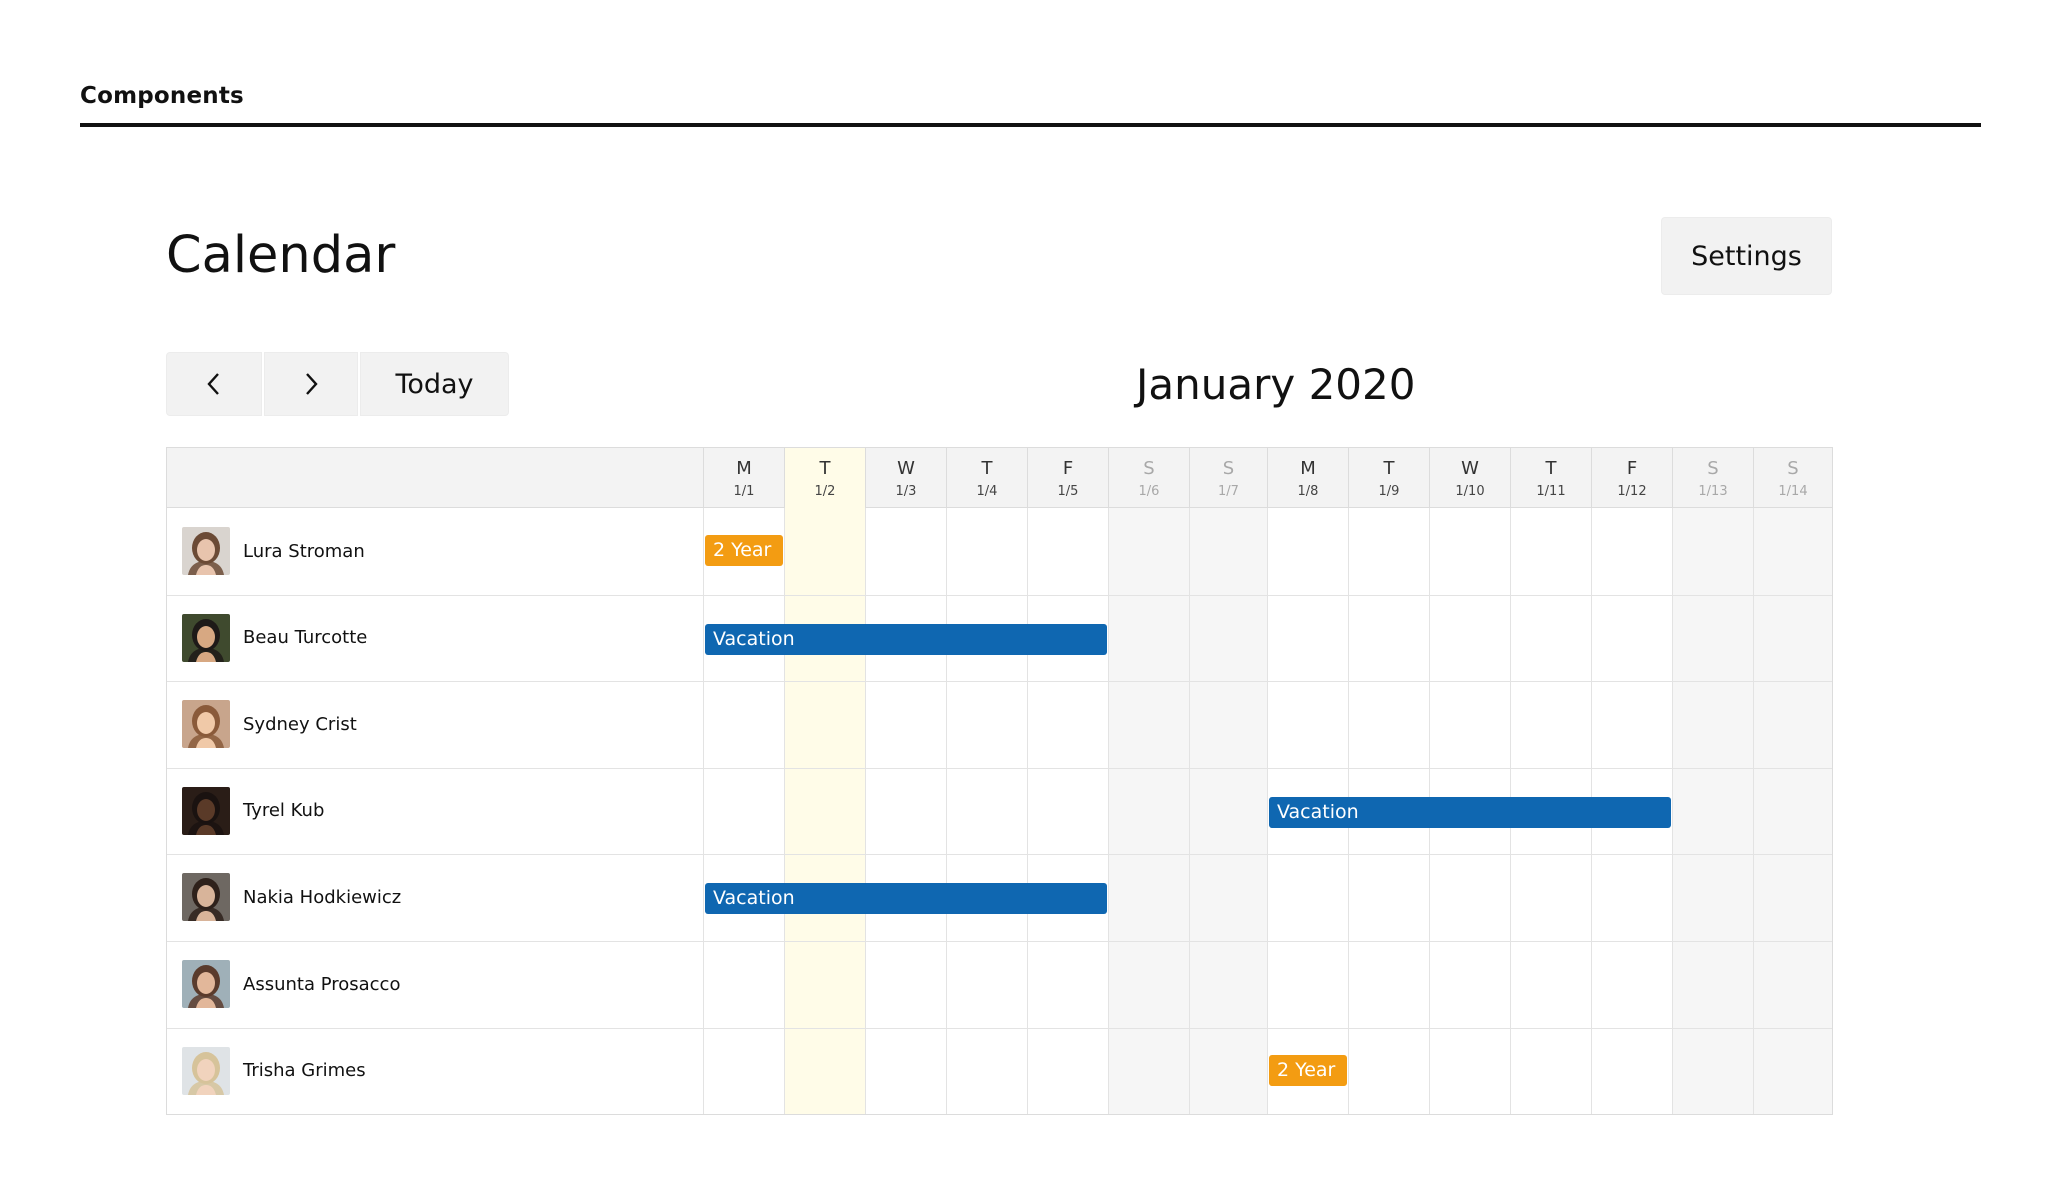  What do you see at coordinates (435, 1071) in the screenshot?
I see `person-row: Trisha Grimes` at bounding box center [435, 1071].